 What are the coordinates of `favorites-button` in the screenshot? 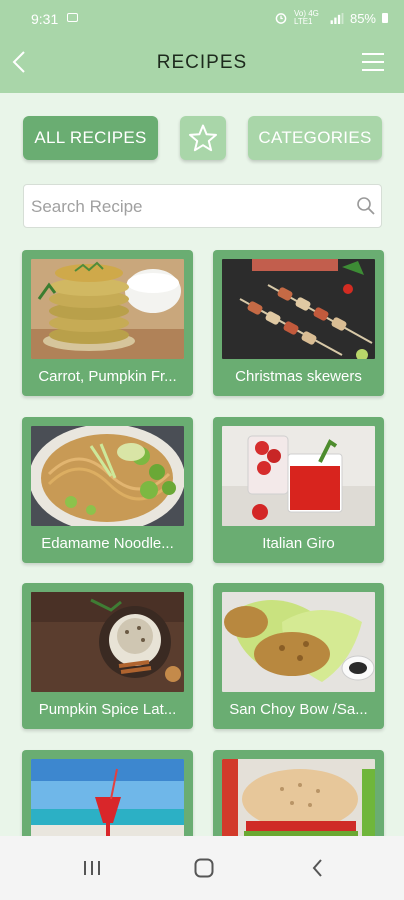 It's located at (203, 138).